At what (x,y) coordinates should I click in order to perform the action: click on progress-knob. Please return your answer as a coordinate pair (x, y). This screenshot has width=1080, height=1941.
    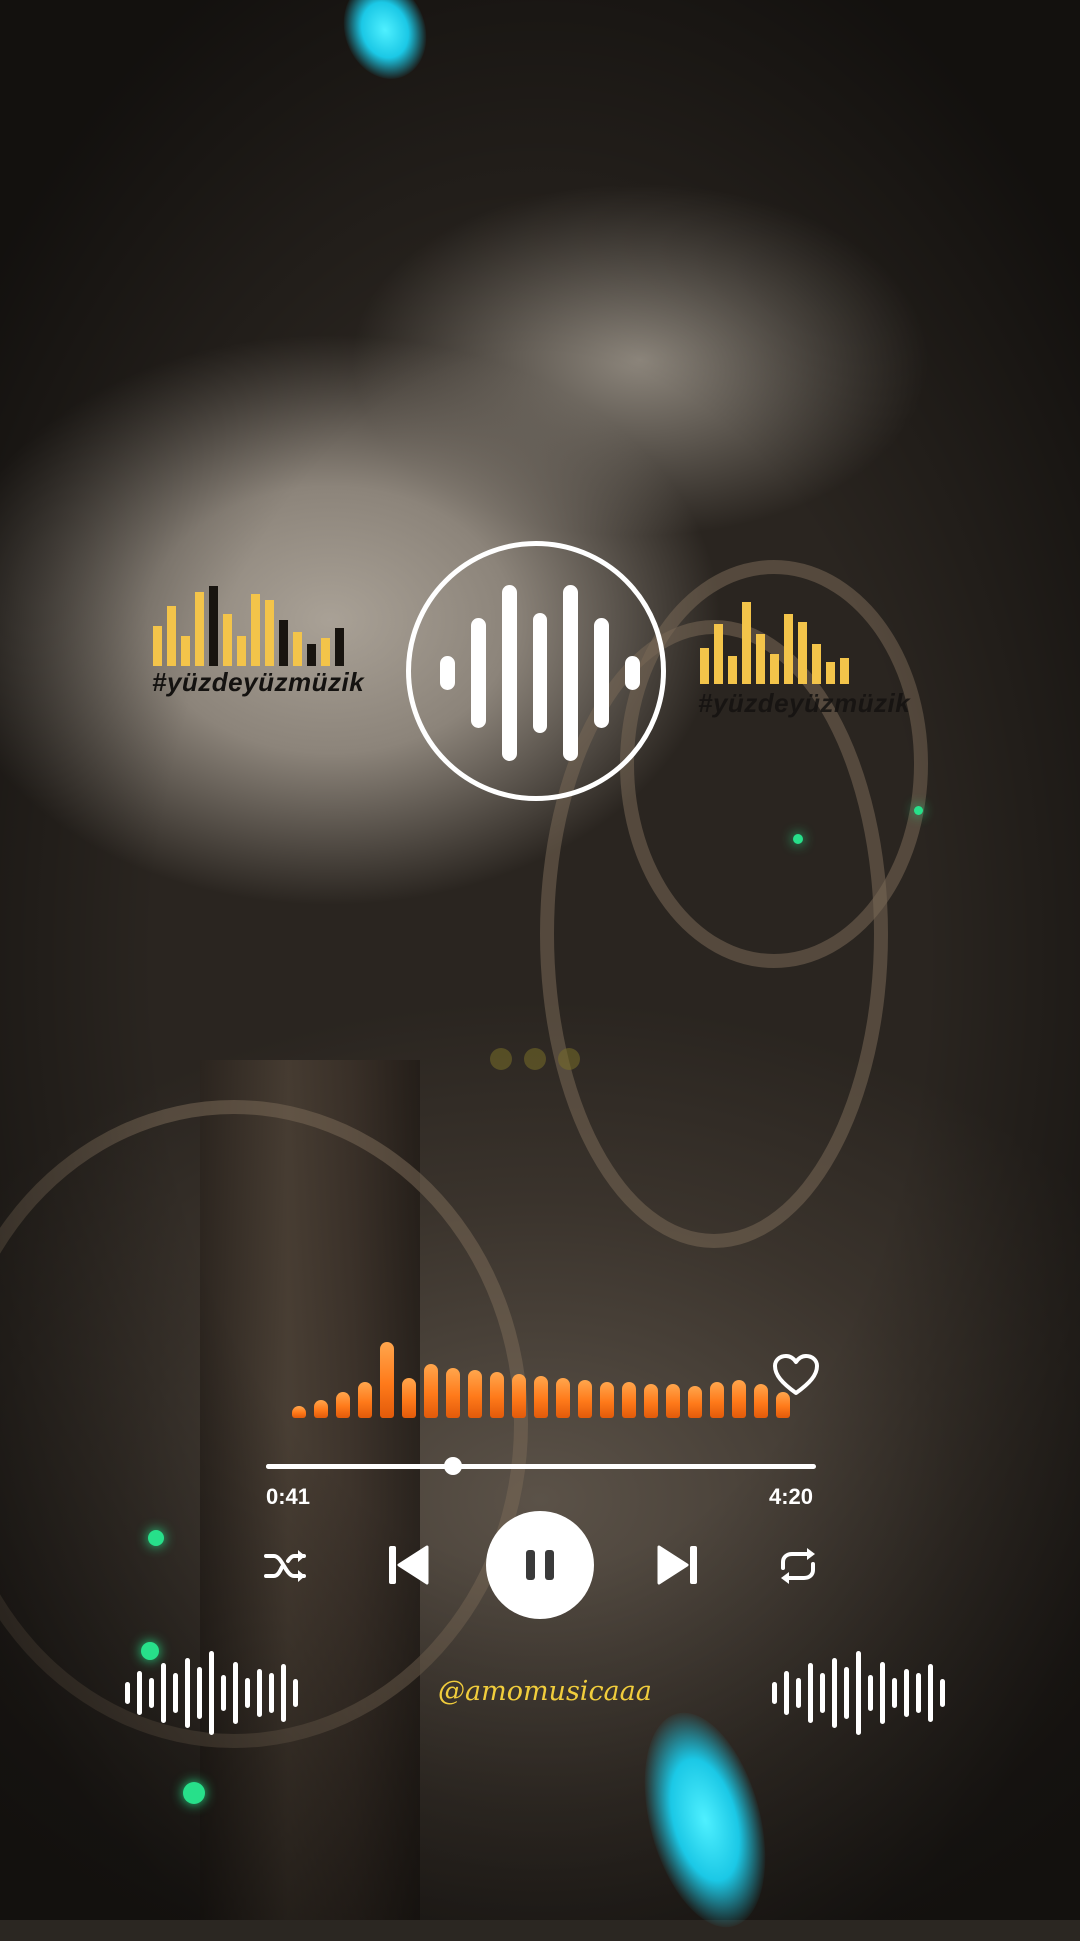
    Looking at the image, I should click on (453, 1466).